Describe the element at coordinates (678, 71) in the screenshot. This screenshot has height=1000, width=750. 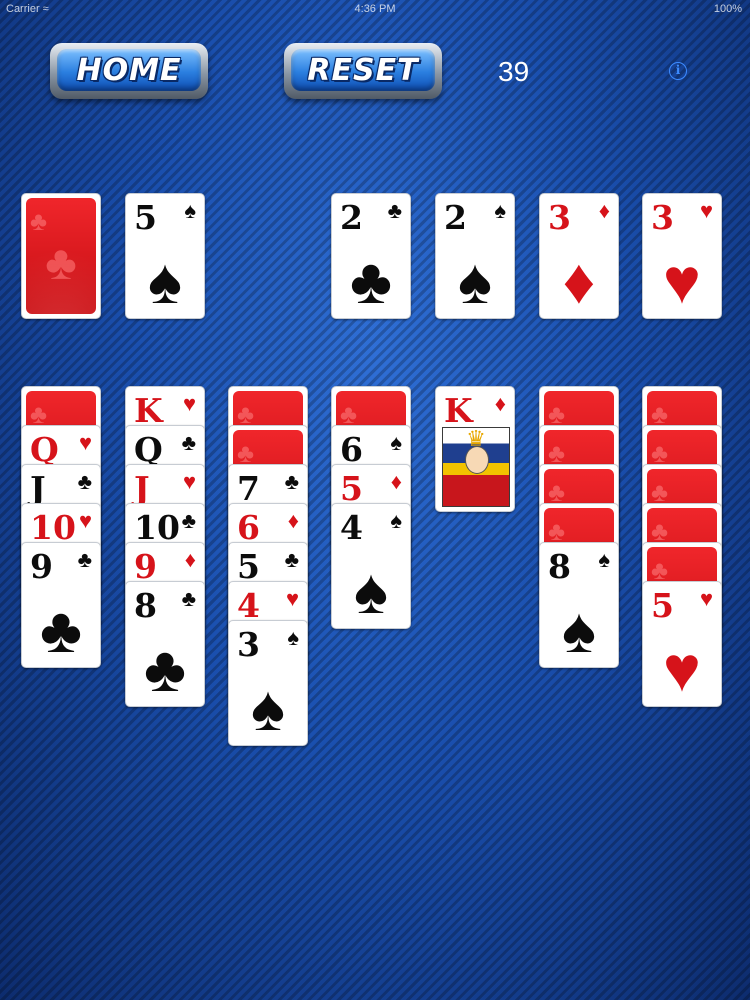
I see `info-icon: i` at that location.